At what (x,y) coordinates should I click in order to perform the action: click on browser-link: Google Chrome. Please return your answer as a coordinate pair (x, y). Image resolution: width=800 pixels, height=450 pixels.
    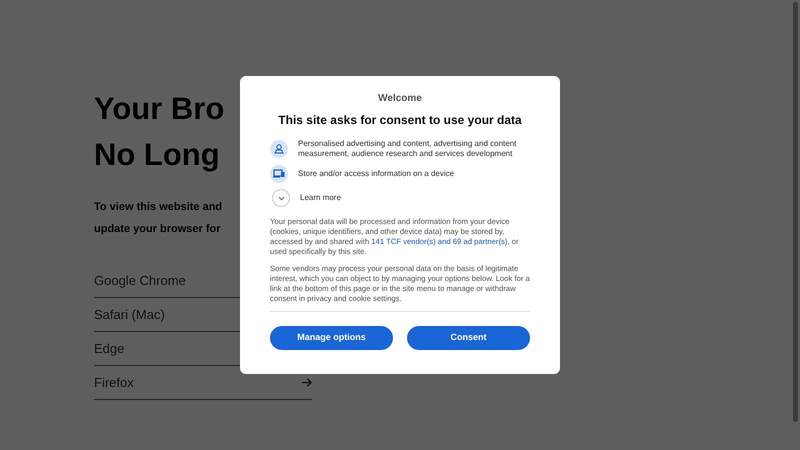
    Looking at the image, I should click on (140, 280).